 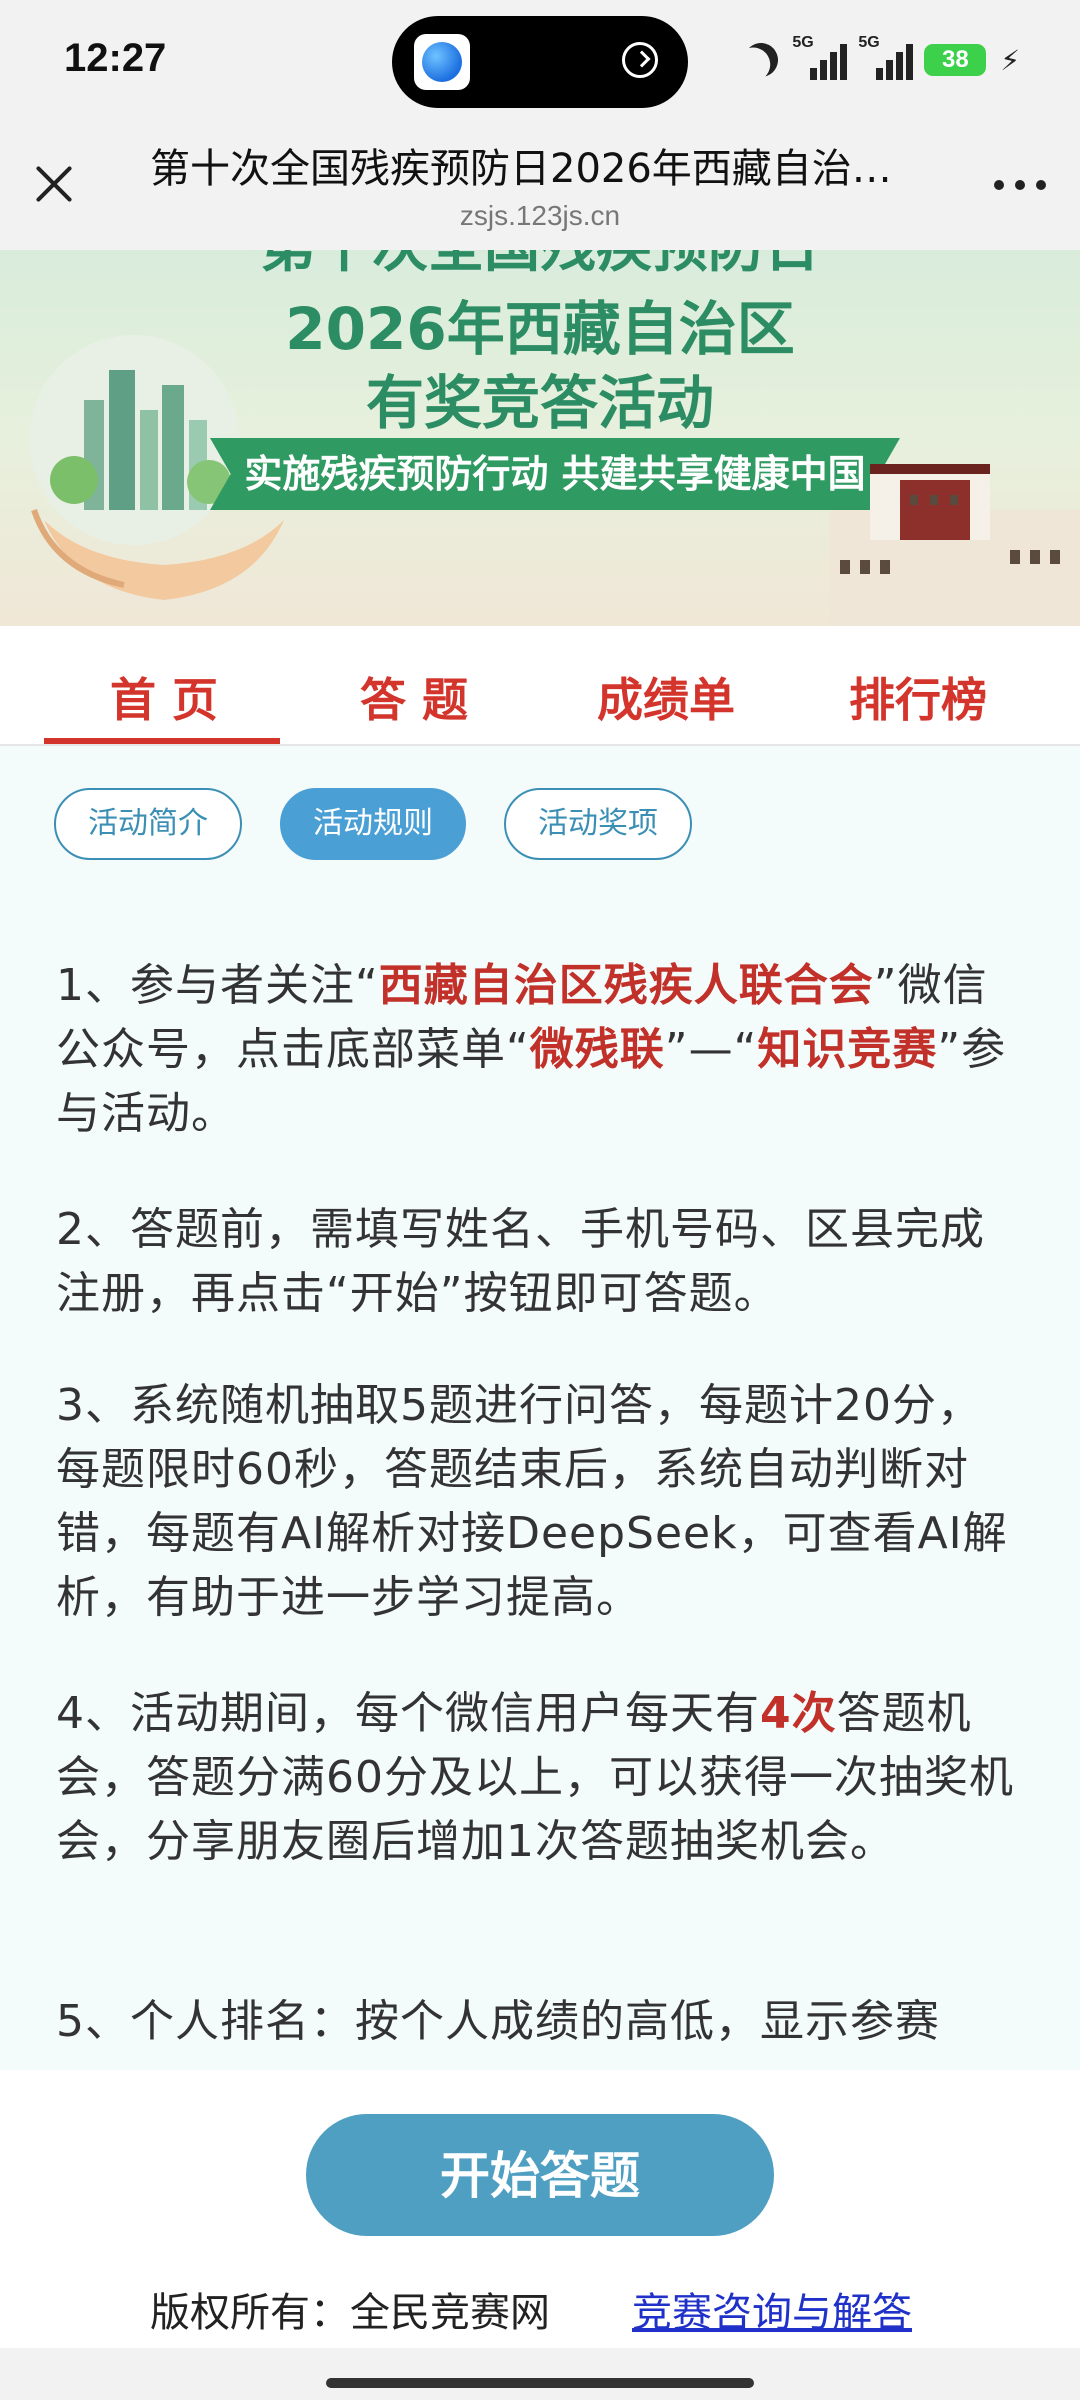 What do you see at coordinates (955, 545) in the screenshot?
I see `illustration-palace` at bounding box center [955, 545].